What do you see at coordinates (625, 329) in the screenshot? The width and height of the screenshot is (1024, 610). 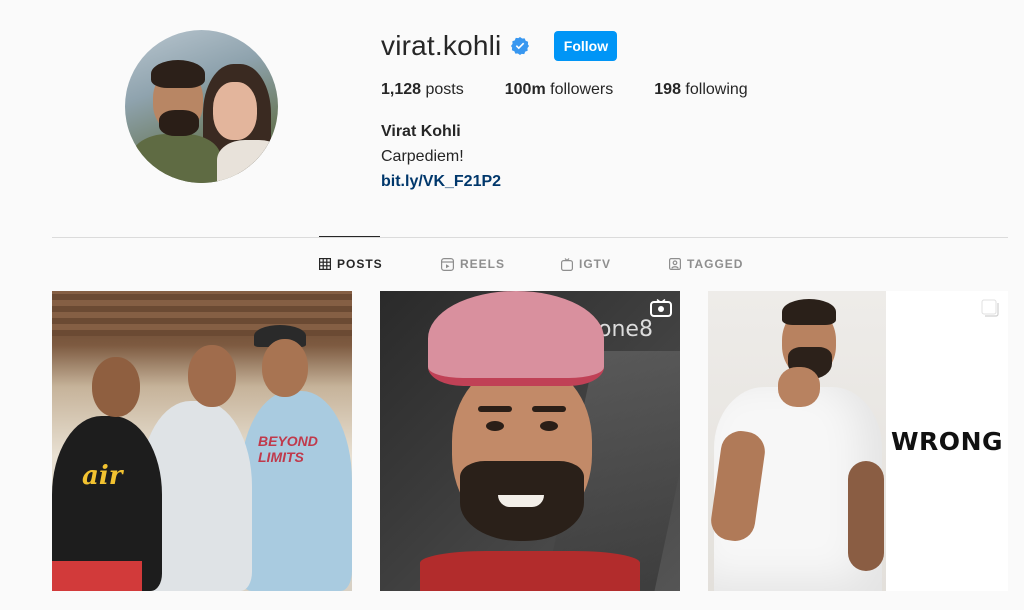 I see `post-brand-text: one8` at bounding box center [625, 329].